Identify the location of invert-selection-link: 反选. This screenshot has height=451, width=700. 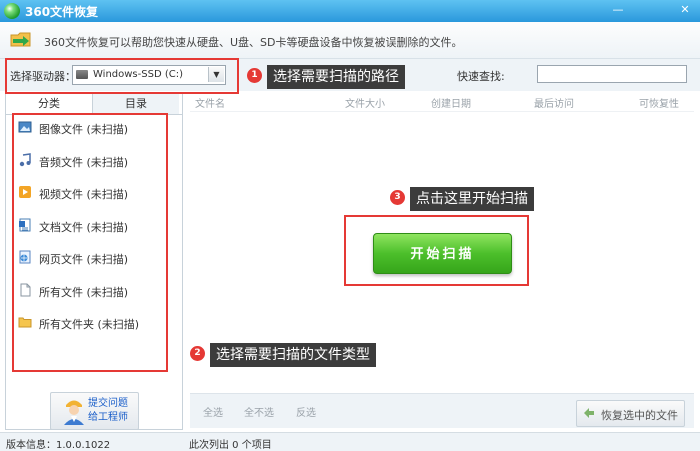
(306, 411).